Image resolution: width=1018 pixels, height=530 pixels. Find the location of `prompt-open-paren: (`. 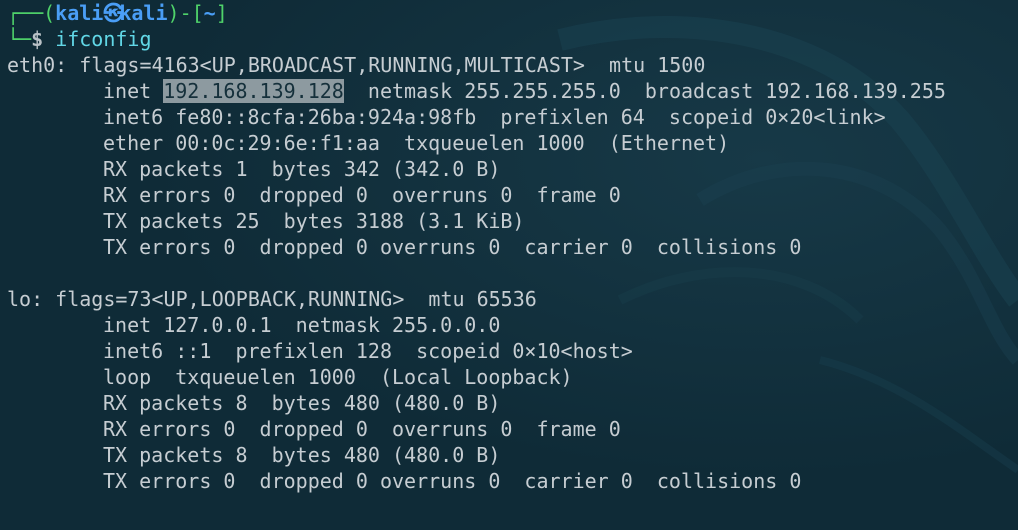

prompt-open-paren: ( is located at coordinates (49, 13).